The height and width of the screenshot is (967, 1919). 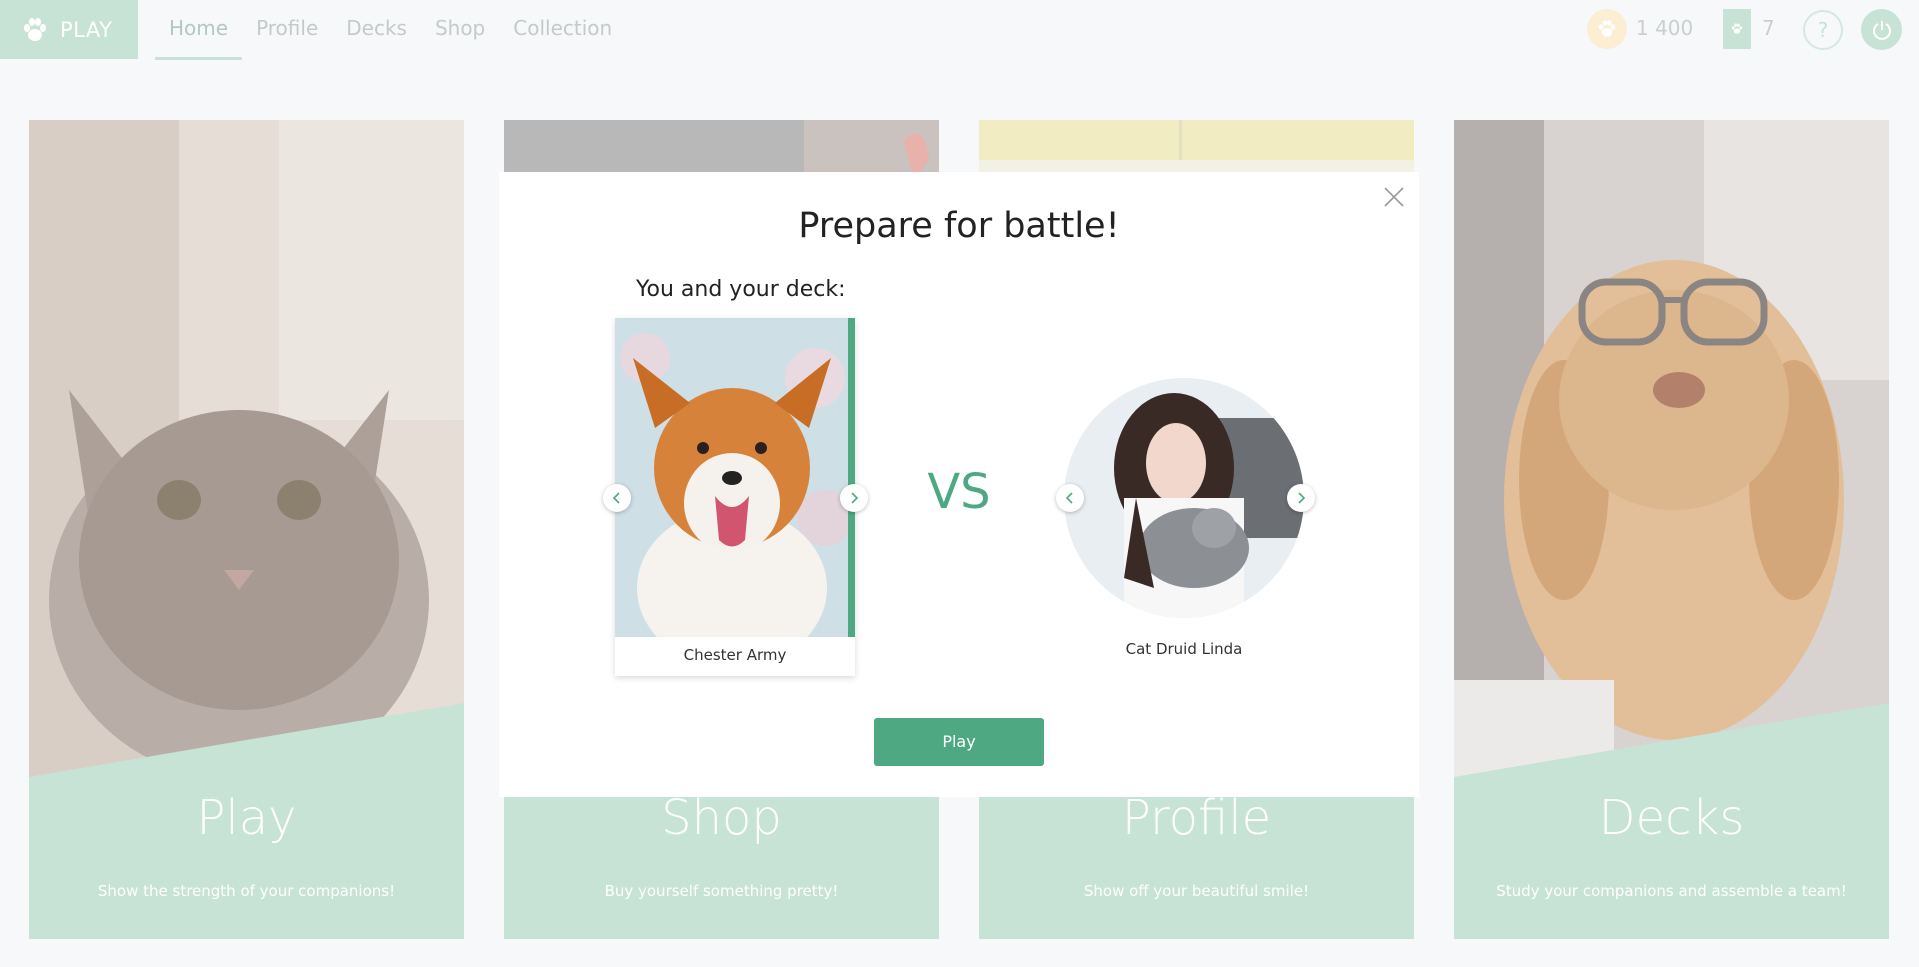 I want to click on feature-card-description: Show off your beautiful smile!, so click(x=1196, y=891).